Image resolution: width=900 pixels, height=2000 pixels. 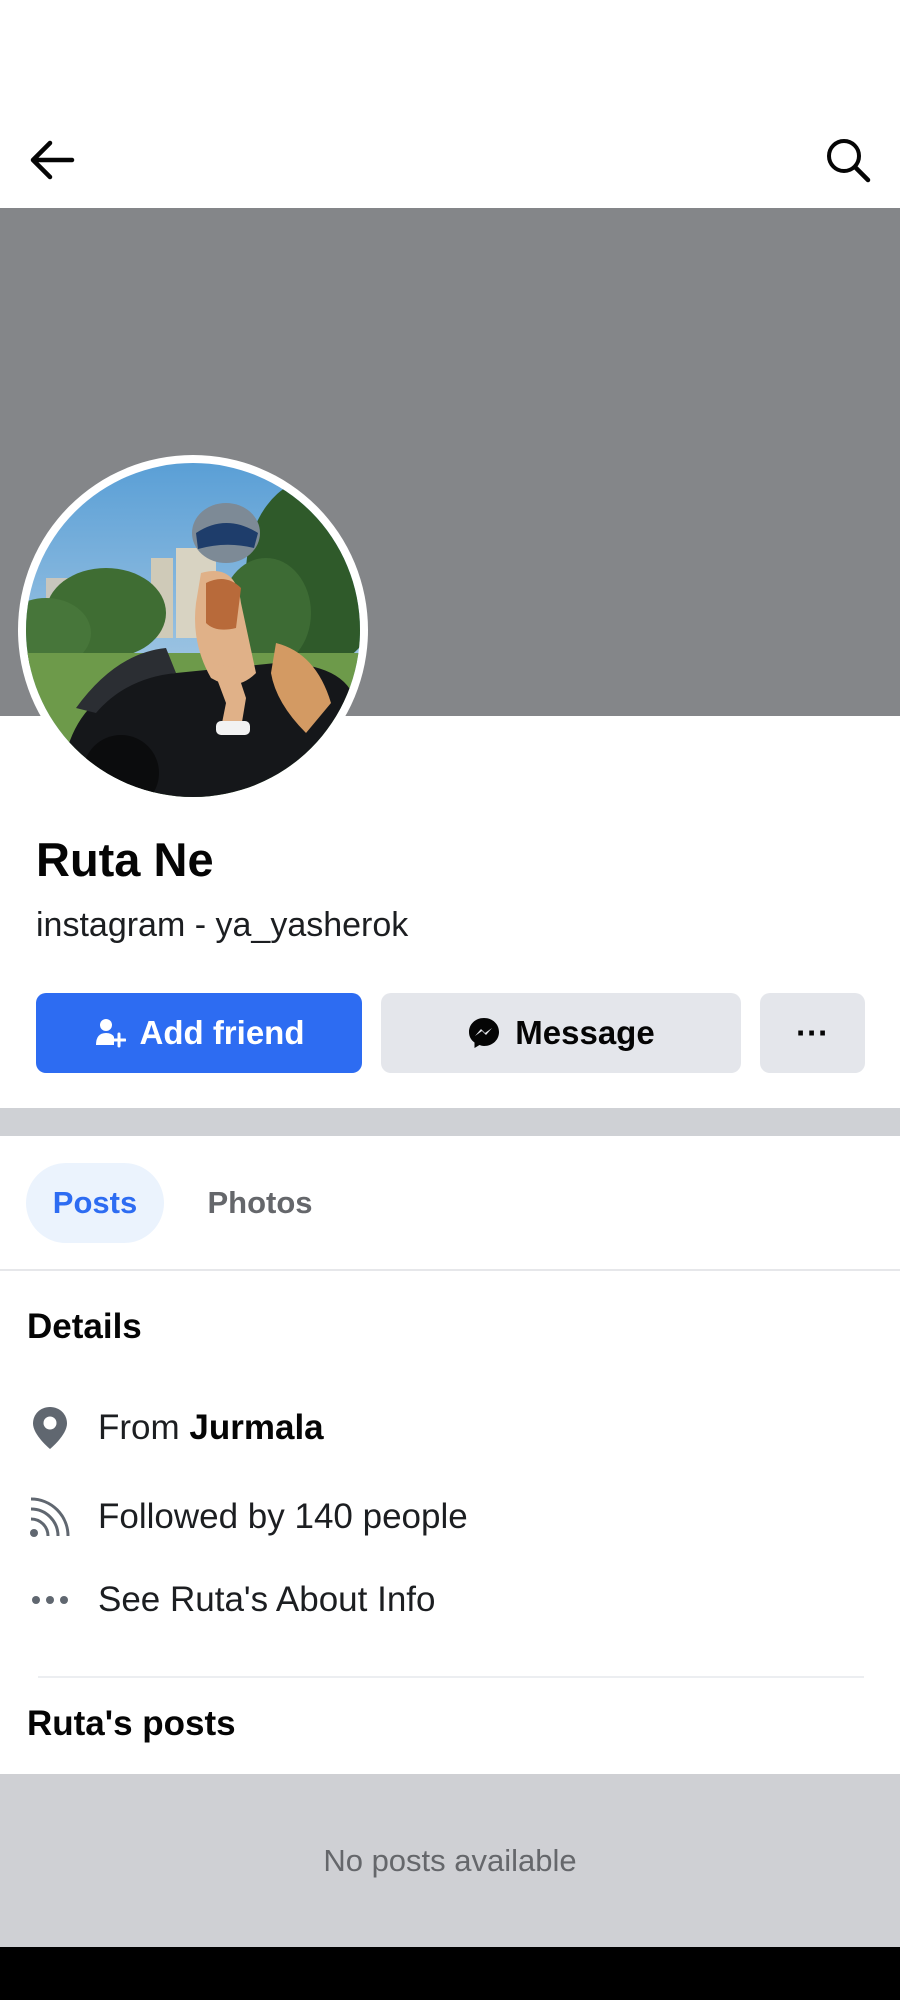 What do you see at coordinates (50, 1428) in the screenshot?
I see `location-pin-icon` at bounding box center [50, 1428].